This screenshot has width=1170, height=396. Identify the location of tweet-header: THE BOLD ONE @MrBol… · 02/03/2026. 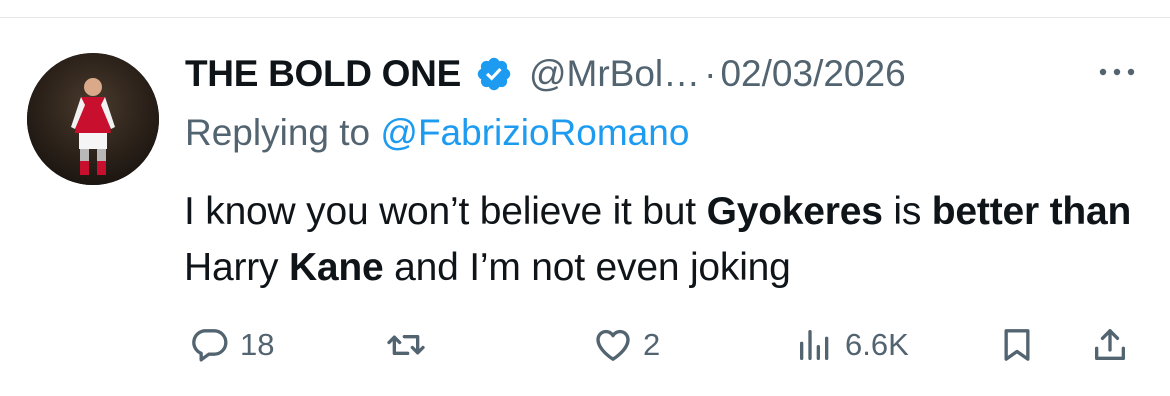
(545, 74).